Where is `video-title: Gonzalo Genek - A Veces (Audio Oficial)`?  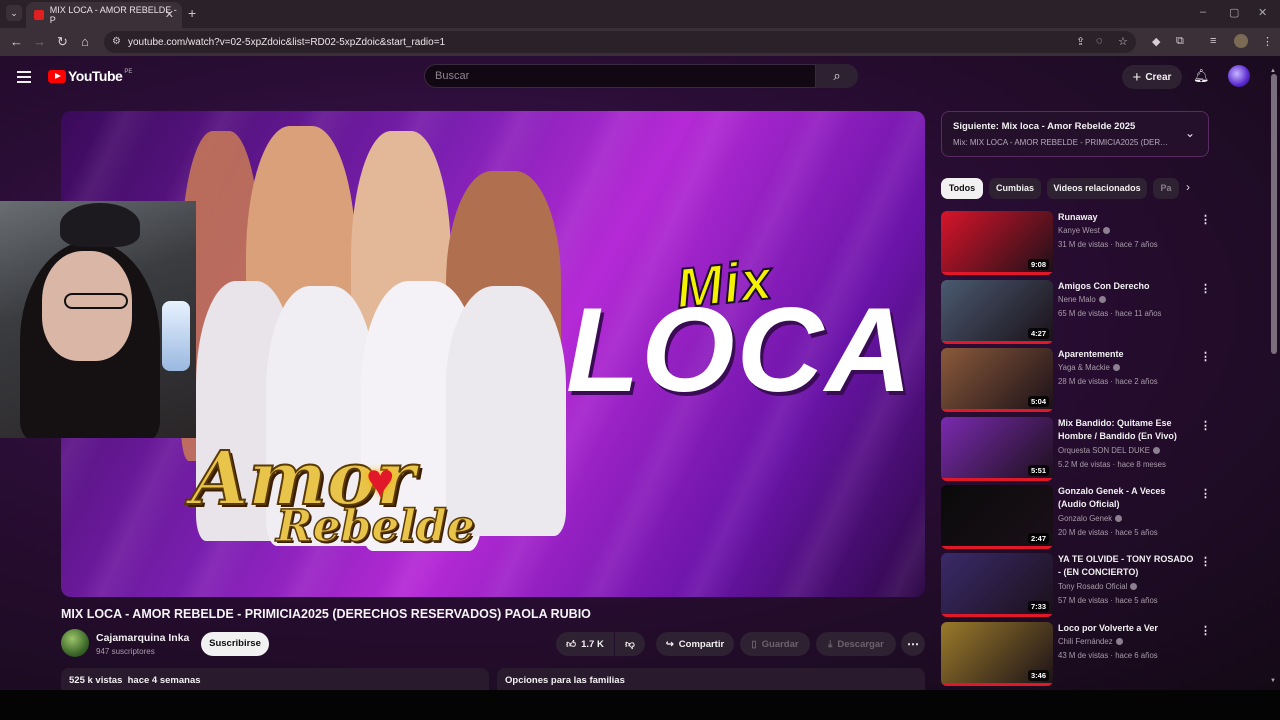 video-title: Gonzalo Genek - A Veces (Audio Oficial) is located at coordinates (1127, 498).